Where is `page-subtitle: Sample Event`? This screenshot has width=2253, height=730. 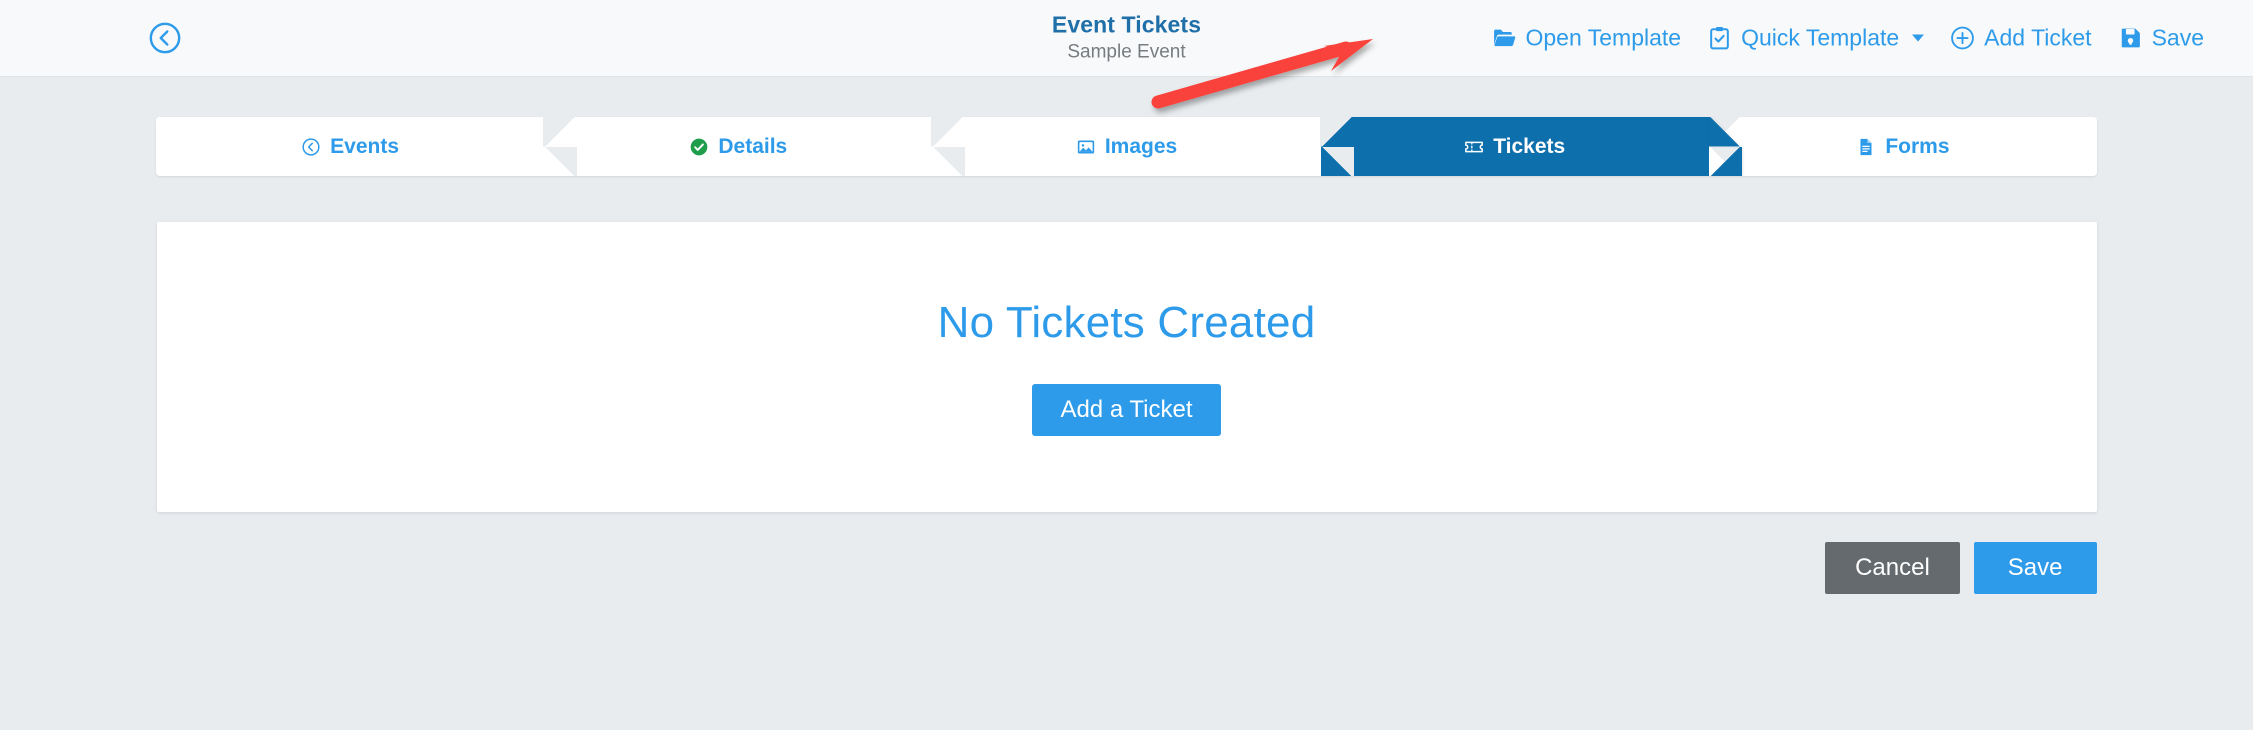 page-subtitle: Sample Event is located at coordinates (1126, 52).